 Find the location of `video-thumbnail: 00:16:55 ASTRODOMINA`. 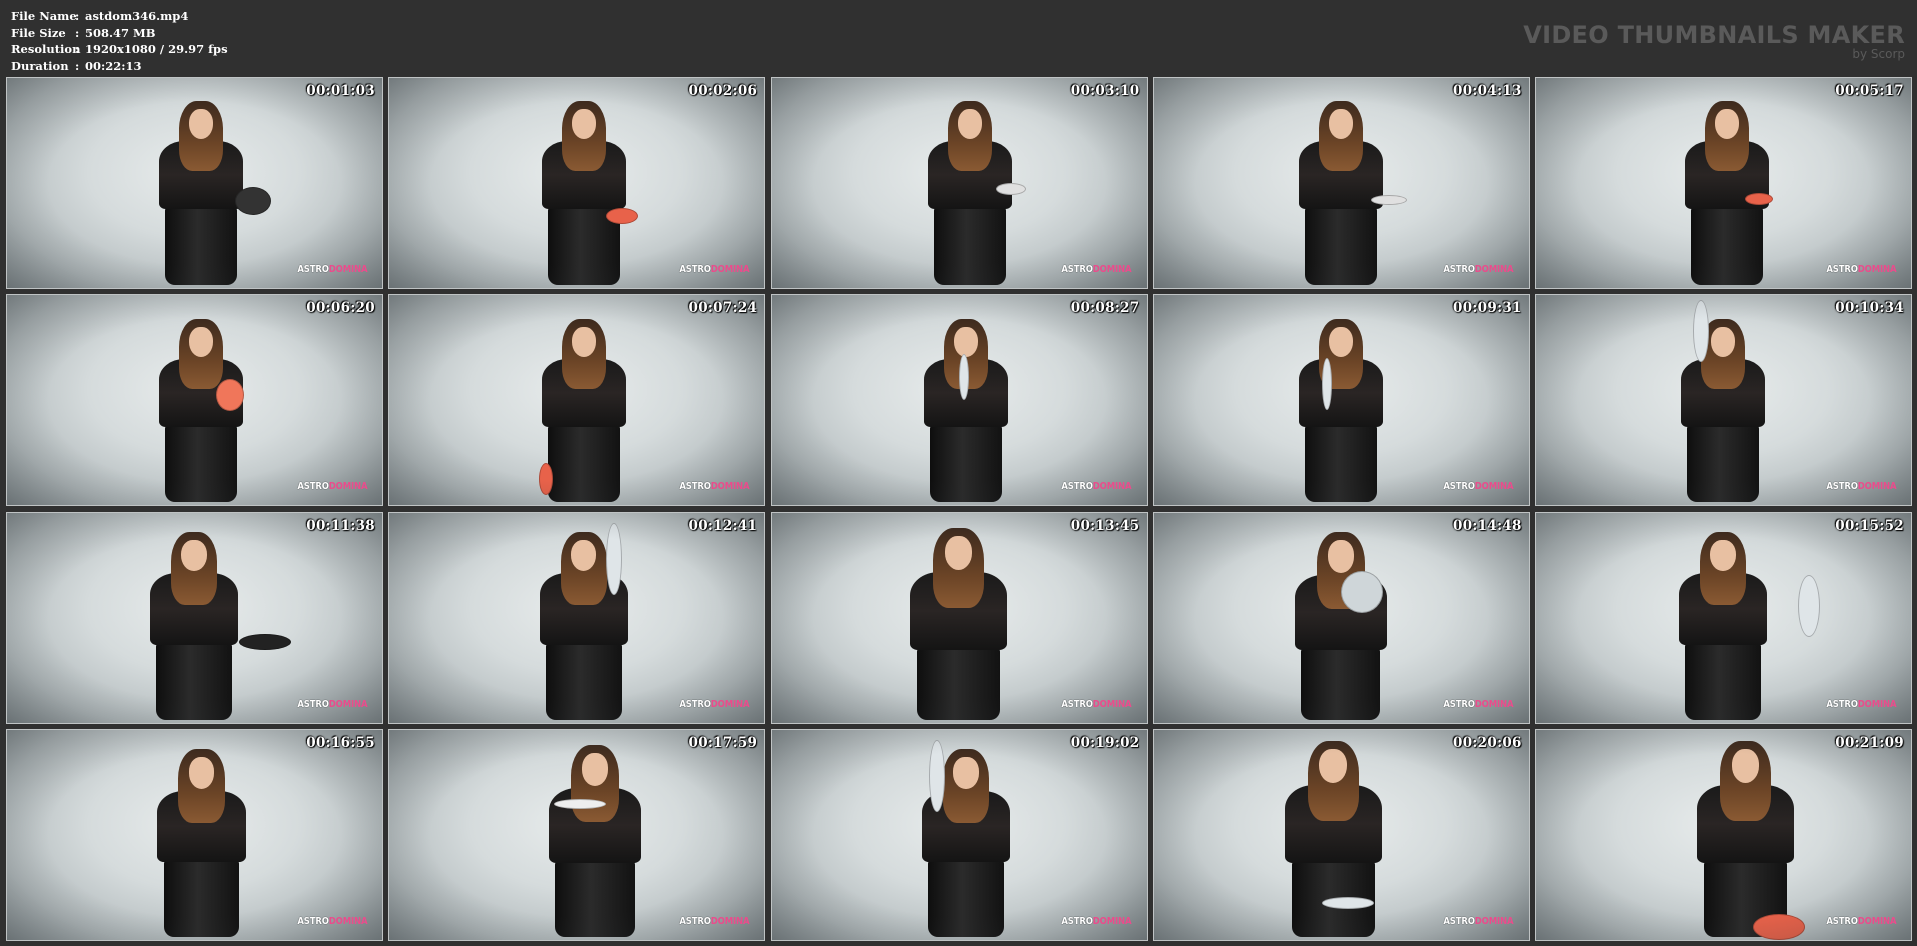

video-thumbnail: 00:16:55 ASTRODOMINA is located at coordinates (194, 834).